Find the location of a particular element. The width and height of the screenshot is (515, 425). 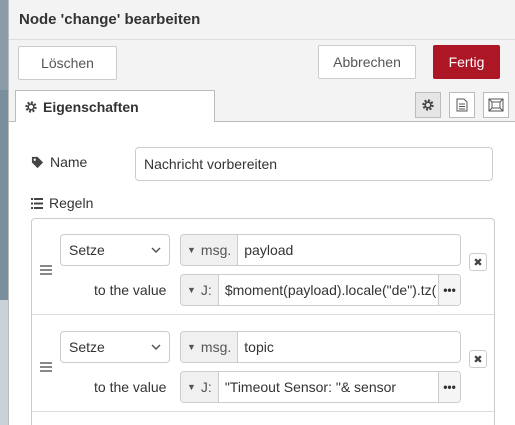

tab-properties-label: Eigenschaften is located at coordinates (91, 107).